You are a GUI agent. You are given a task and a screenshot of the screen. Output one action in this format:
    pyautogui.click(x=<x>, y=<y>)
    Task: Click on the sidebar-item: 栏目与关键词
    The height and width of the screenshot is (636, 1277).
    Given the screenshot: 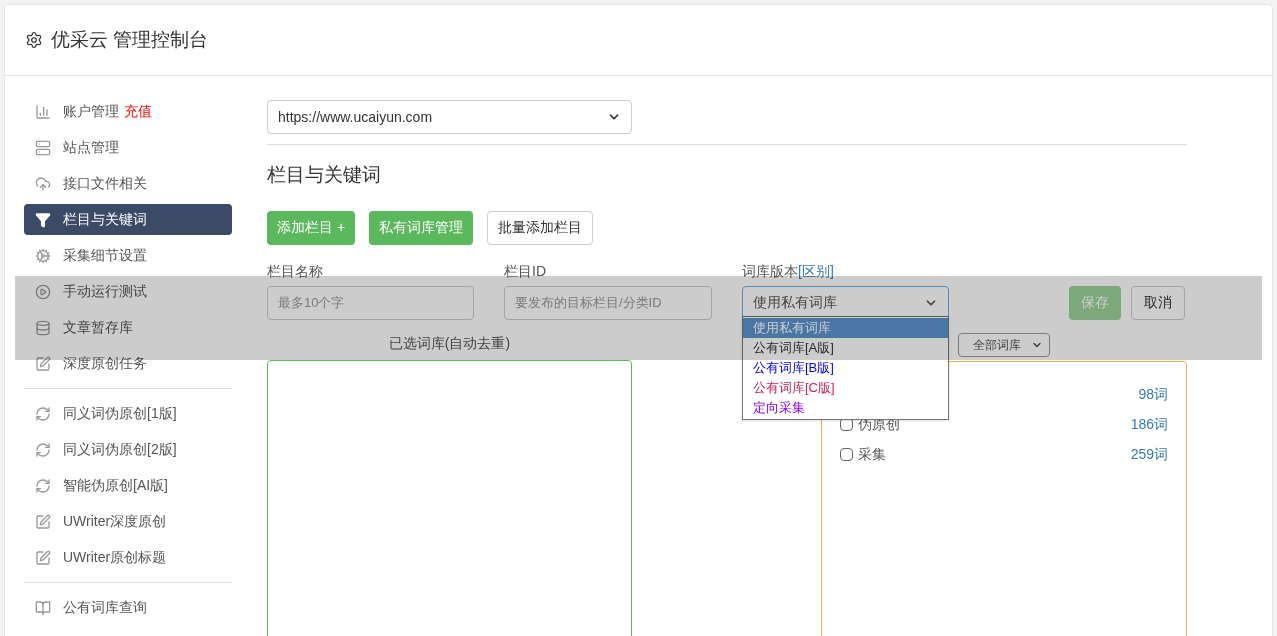 What is the action you would take?
    pyautogui.click(x=128, y=219)
    